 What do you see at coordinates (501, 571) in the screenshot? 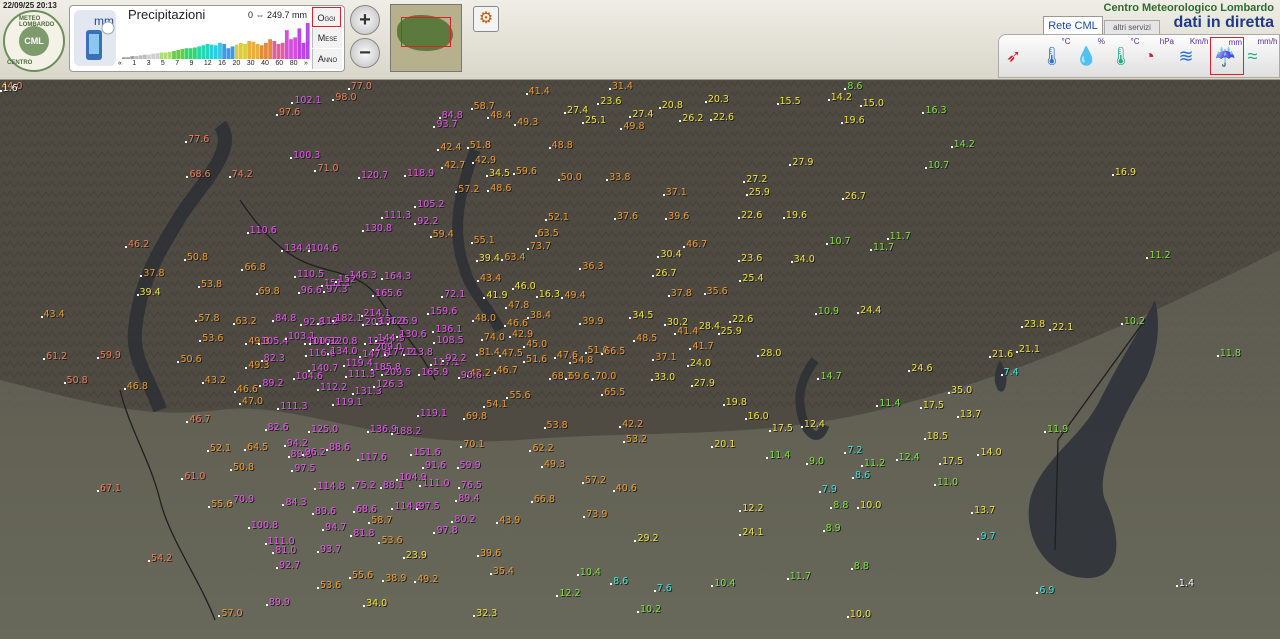
I see `station-precip-value: 35.4` at bounding box center [501, 571].